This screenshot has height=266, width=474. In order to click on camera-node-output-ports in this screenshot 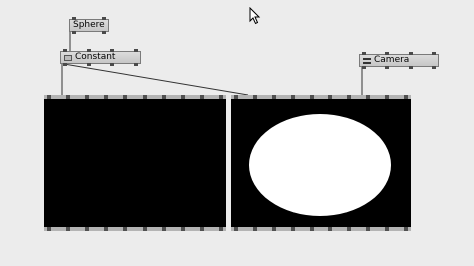, I will do `click(399, 67)`.